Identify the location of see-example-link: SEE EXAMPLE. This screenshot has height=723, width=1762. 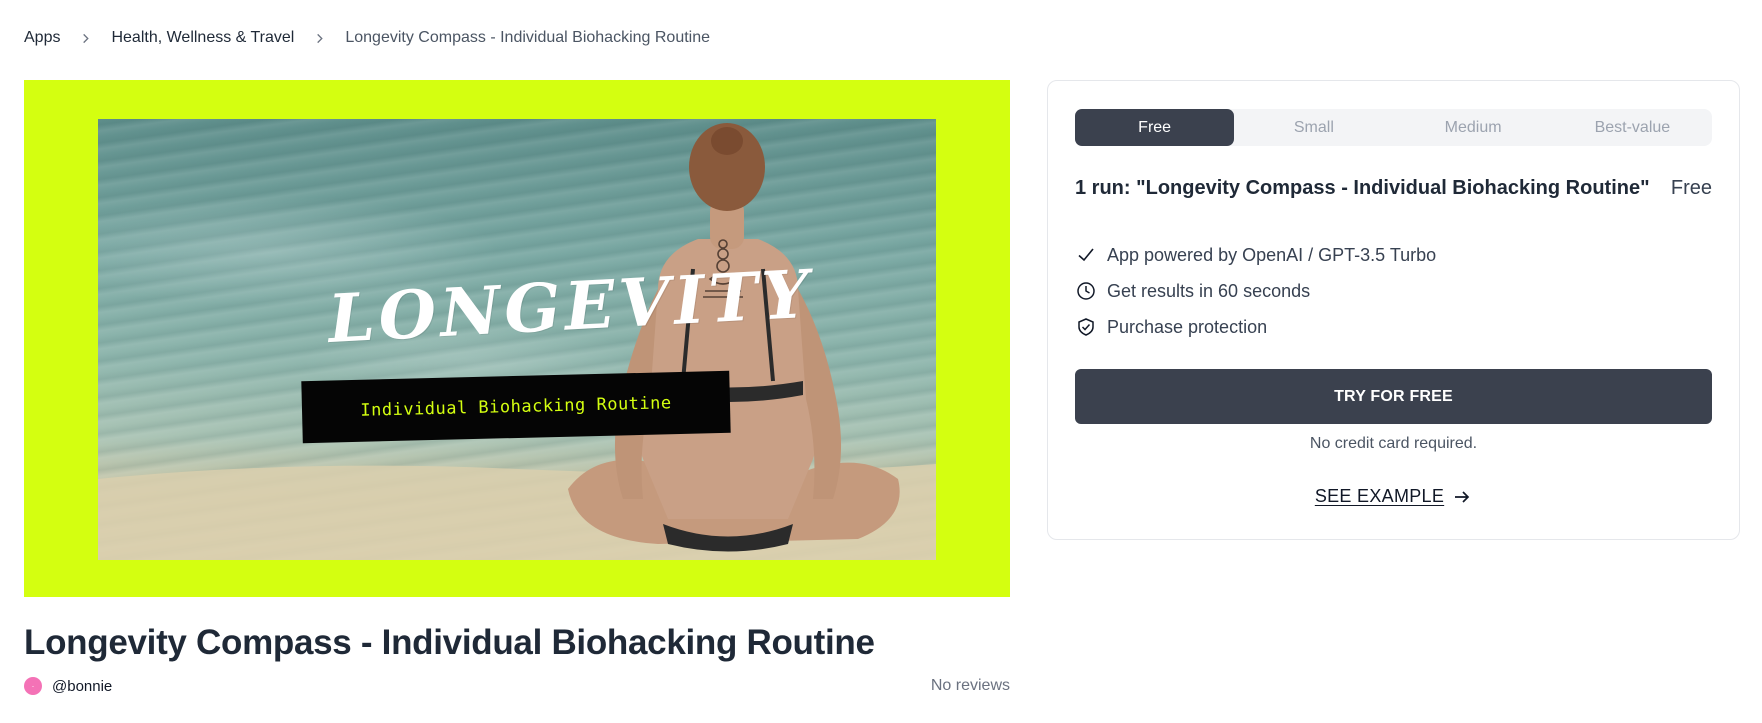
(1393, 496).